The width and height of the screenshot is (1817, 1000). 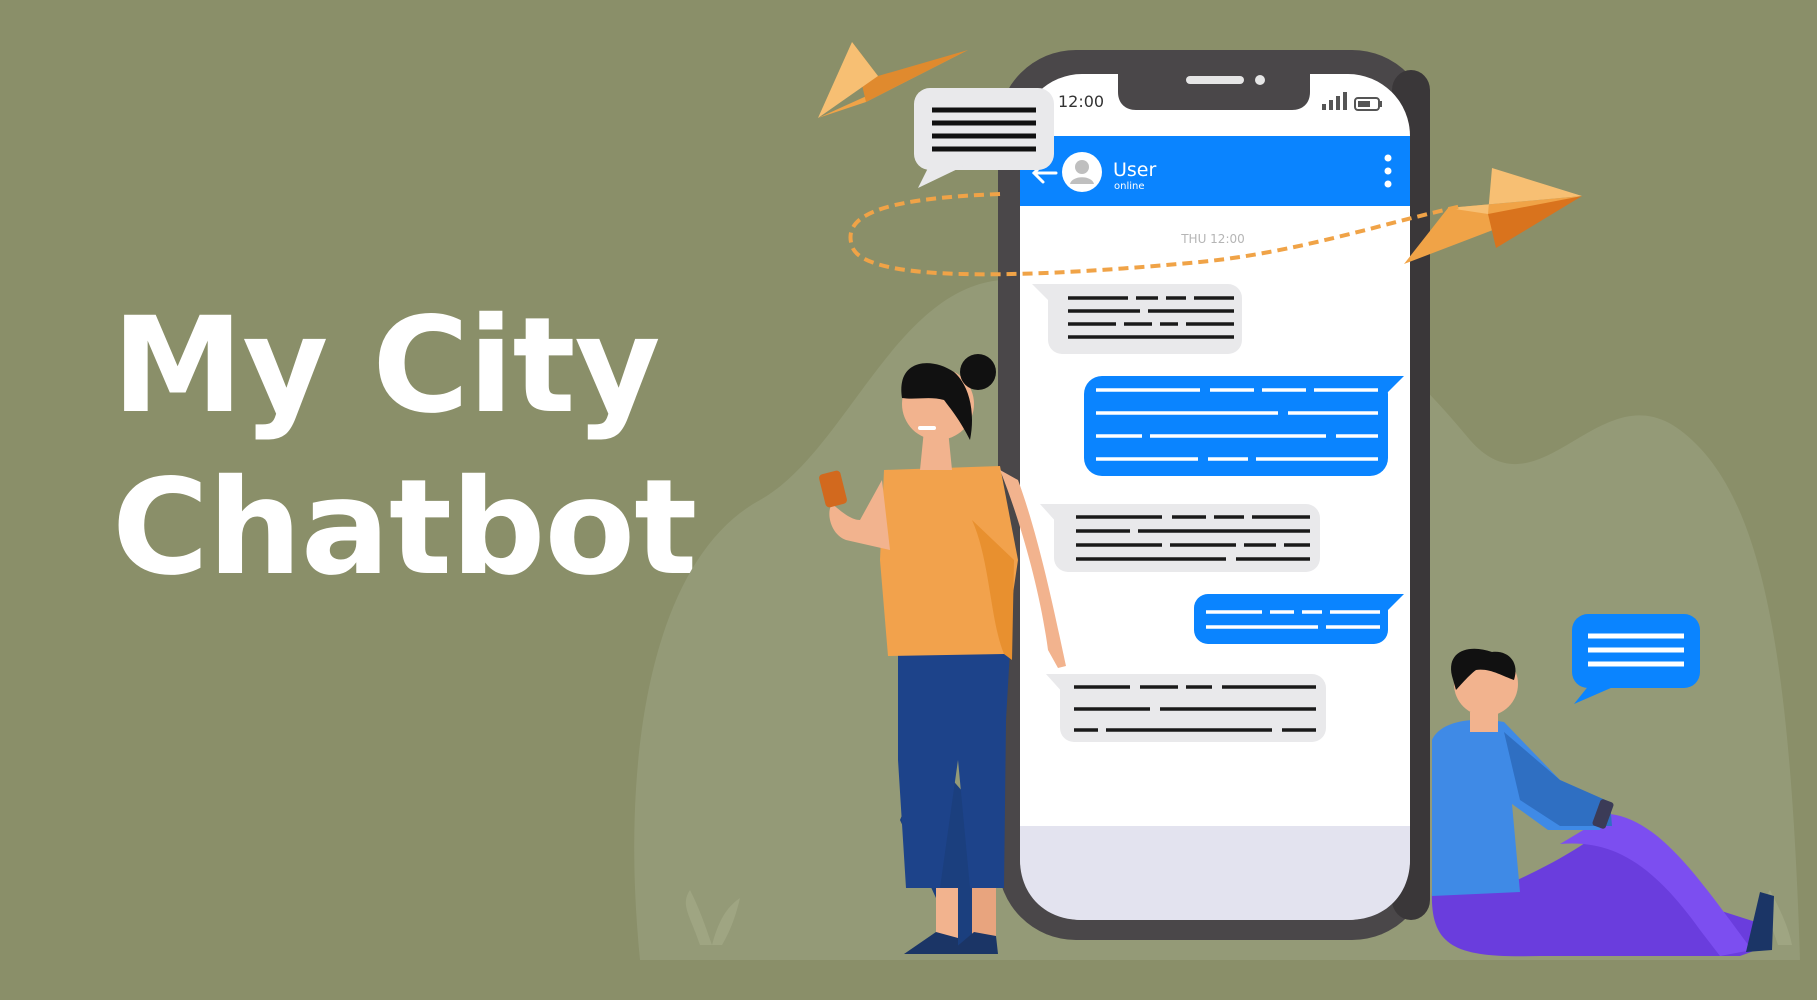 I want to click on vertical-dots-icon, so click(x=1388, y=171).